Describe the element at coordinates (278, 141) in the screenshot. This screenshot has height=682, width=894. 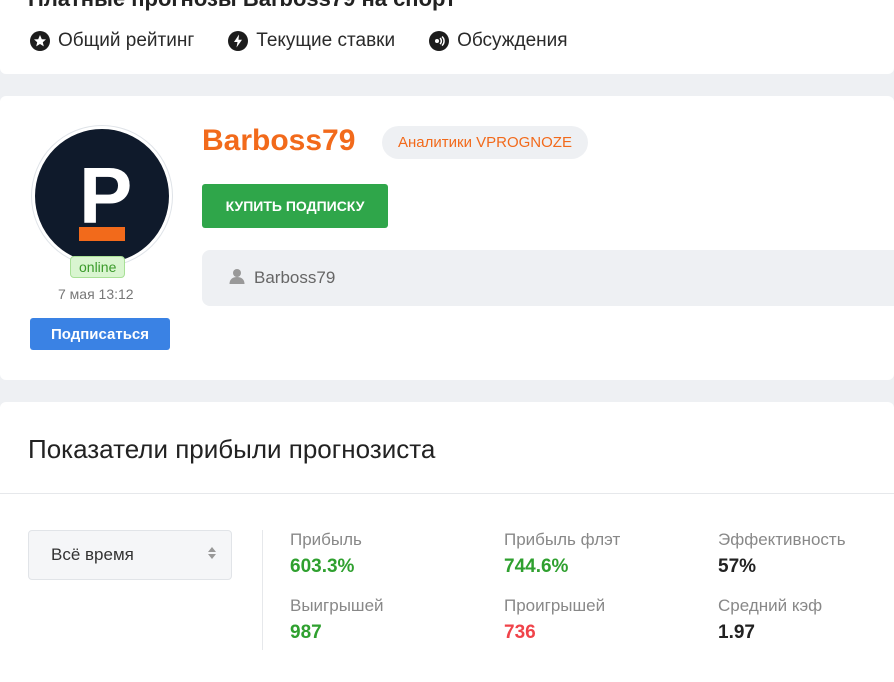
I see `username: Barboss79` at that location.